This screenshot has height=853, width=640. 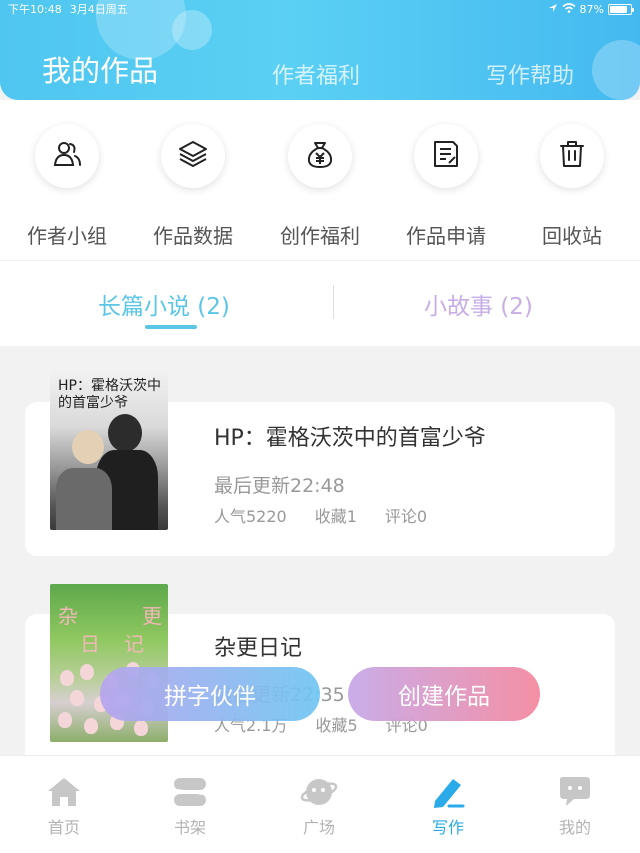 I want to click on pen-icon, so click(x=448, y=792).